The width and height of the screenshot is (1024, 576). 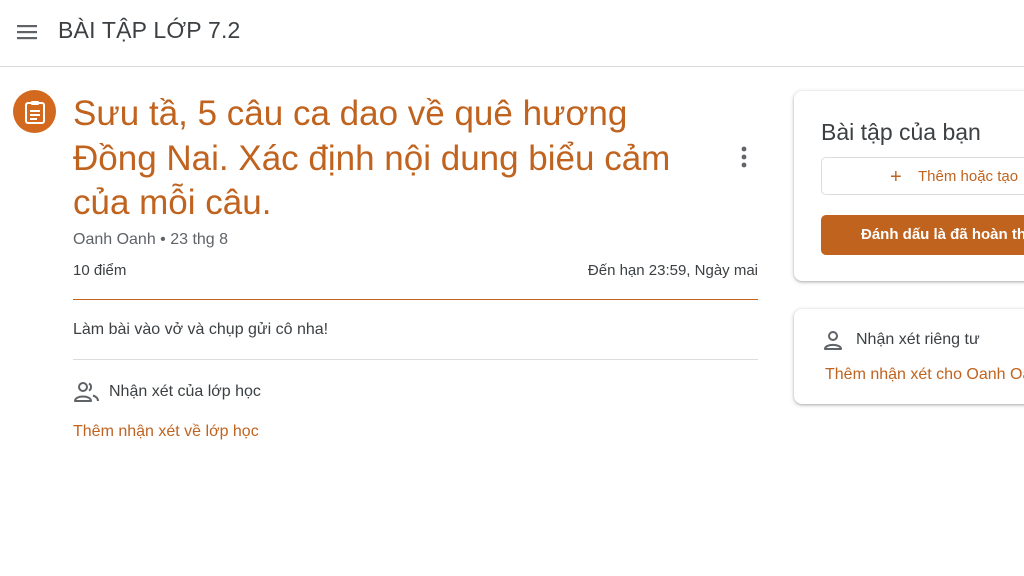 I want to click on class-title: BÀI TẬP LỚP 7.2, so click(x=149, y=30).